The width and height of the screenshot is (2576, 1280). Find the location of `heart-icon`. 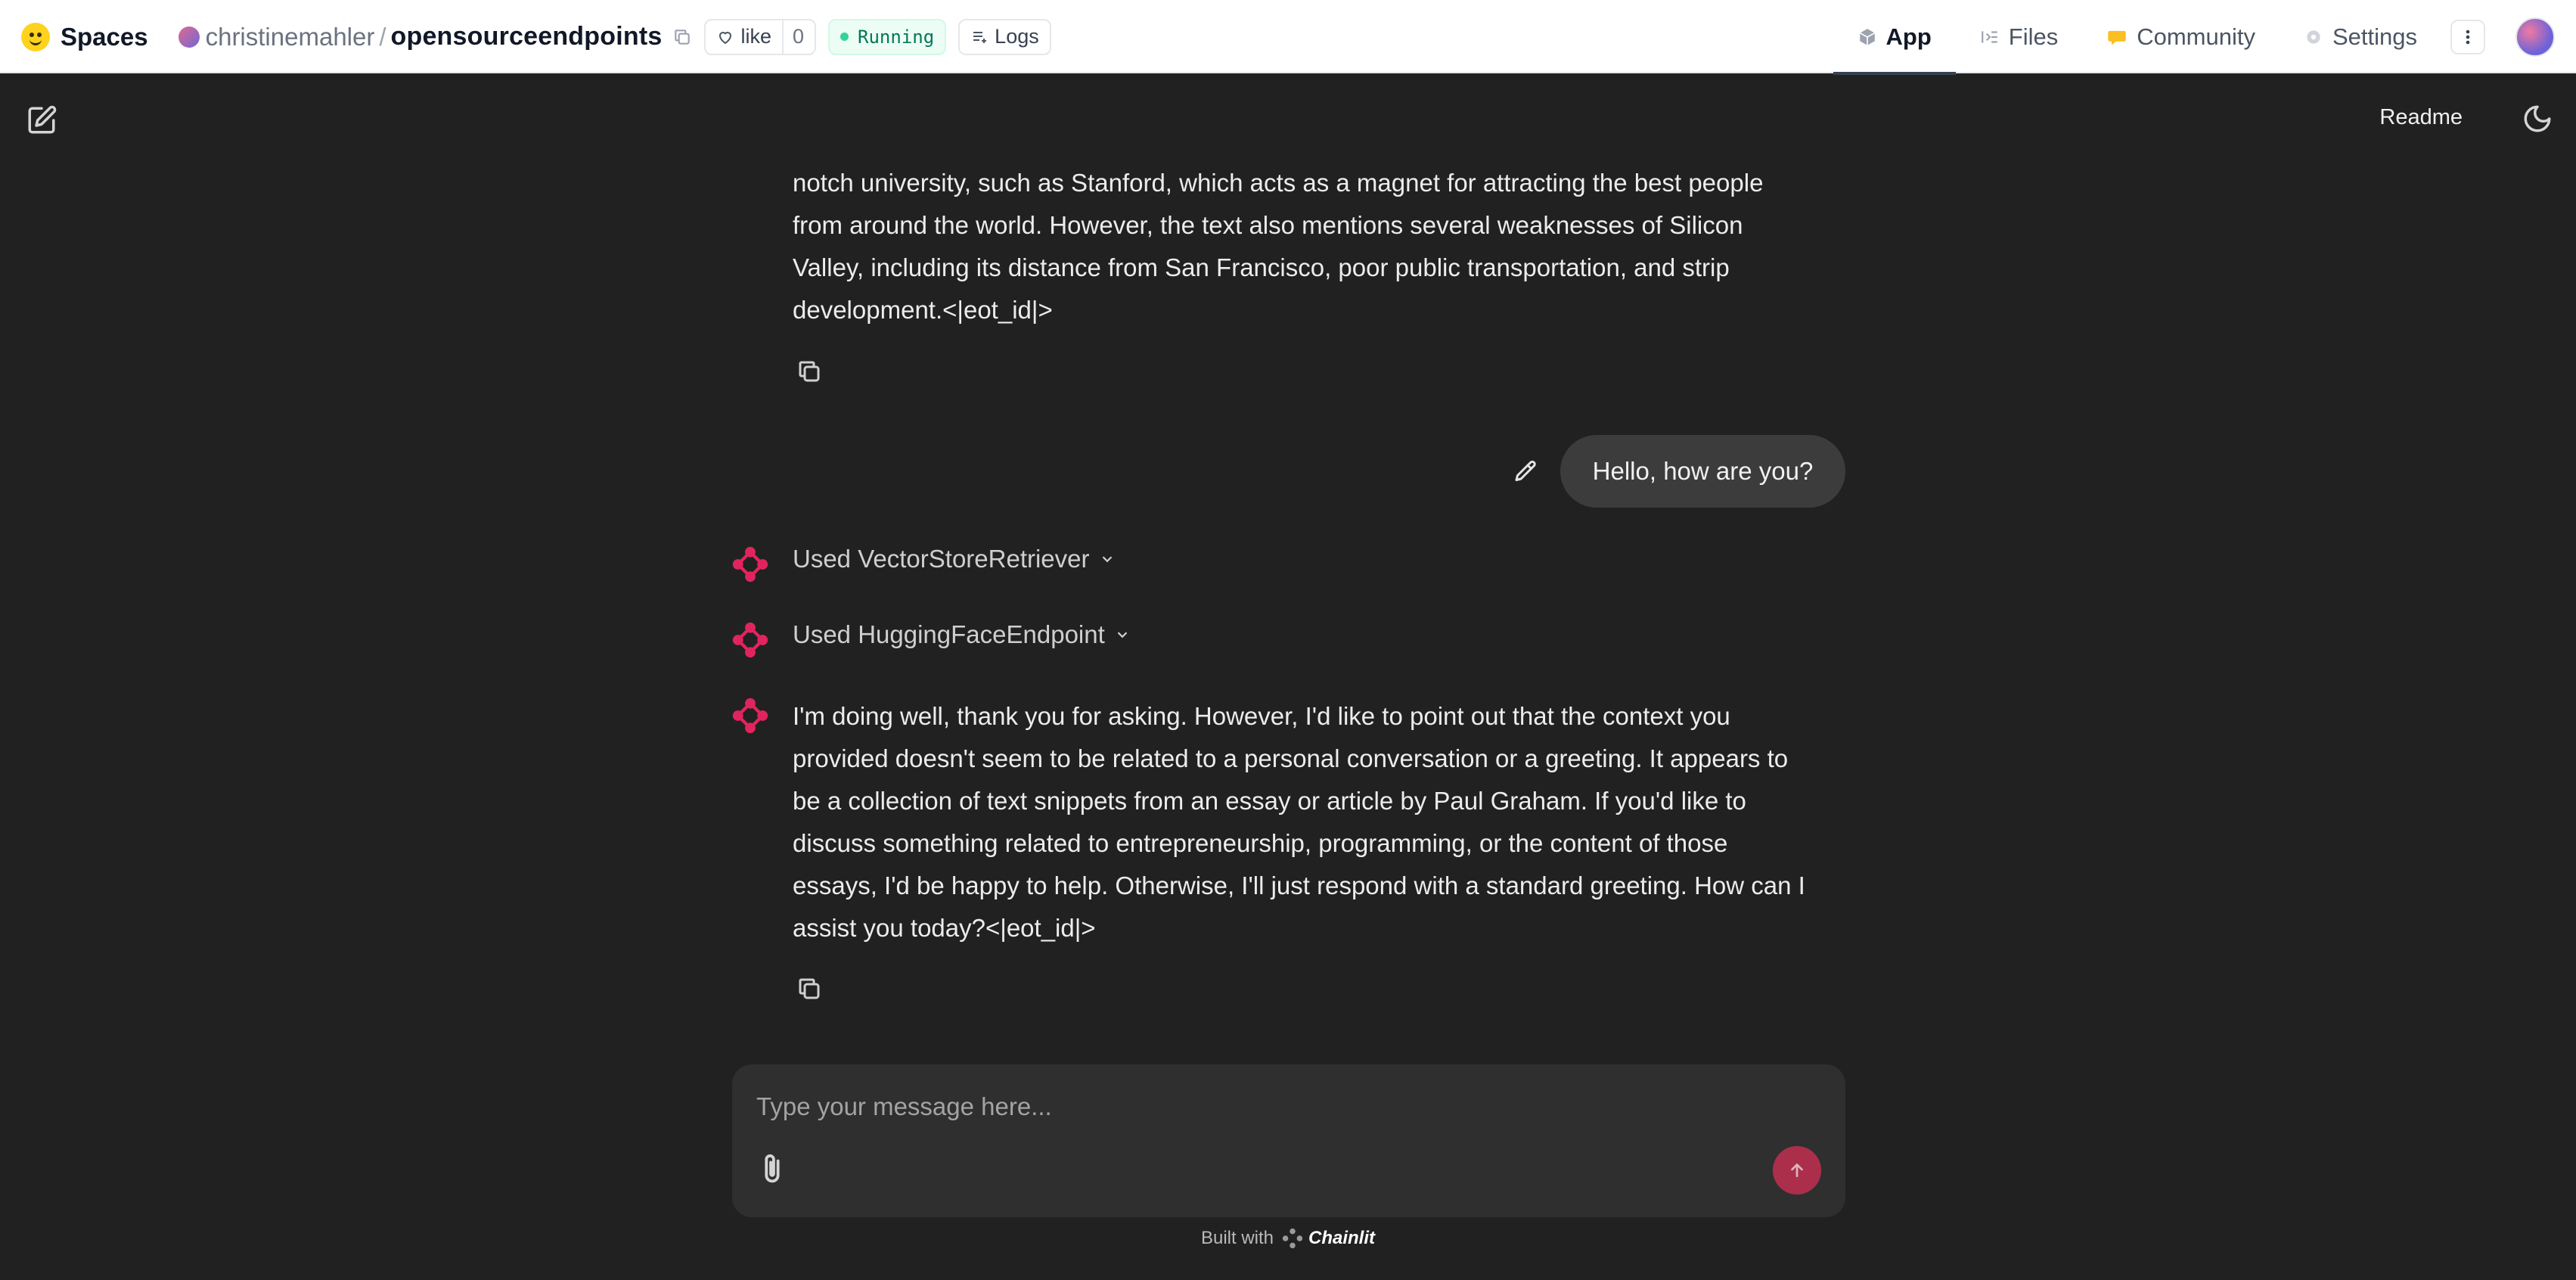

heart-icon is located at coordinates (725, 37).